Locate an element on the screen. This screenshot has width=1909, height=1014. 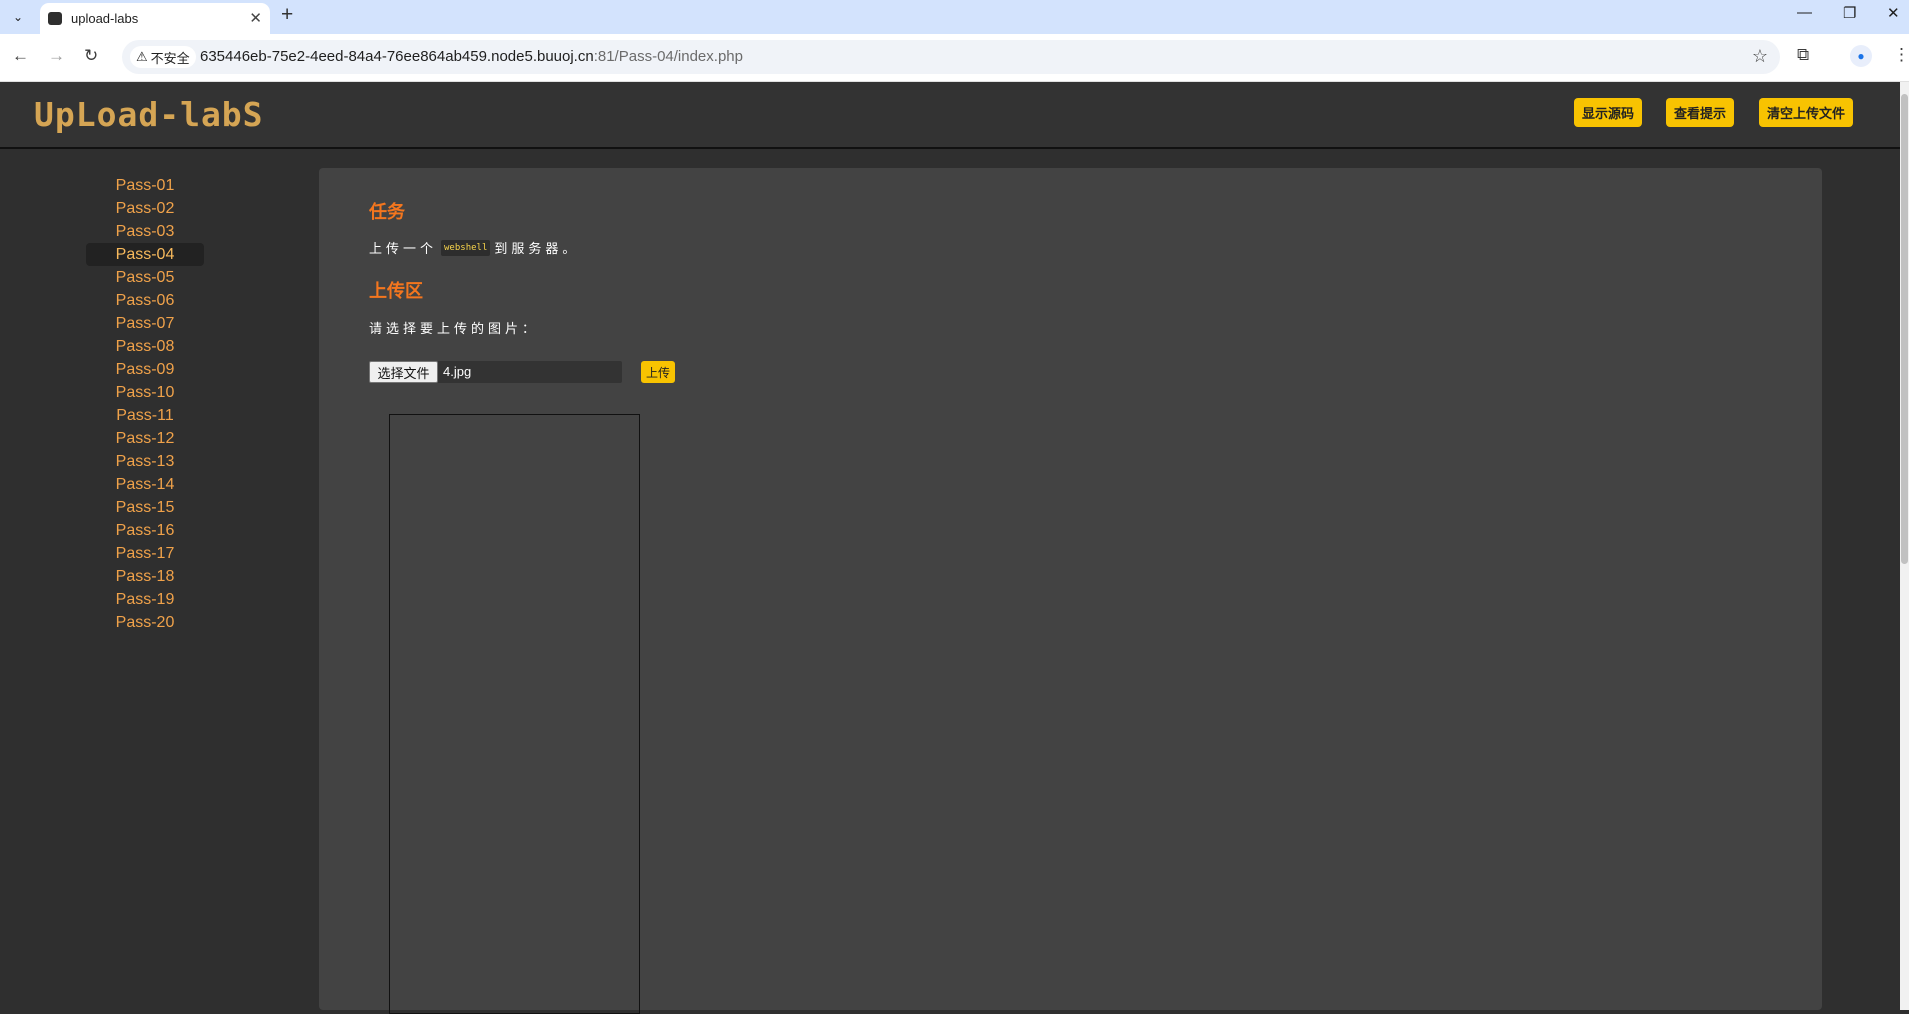
image-preview-box is located at coordinates (514, 714).